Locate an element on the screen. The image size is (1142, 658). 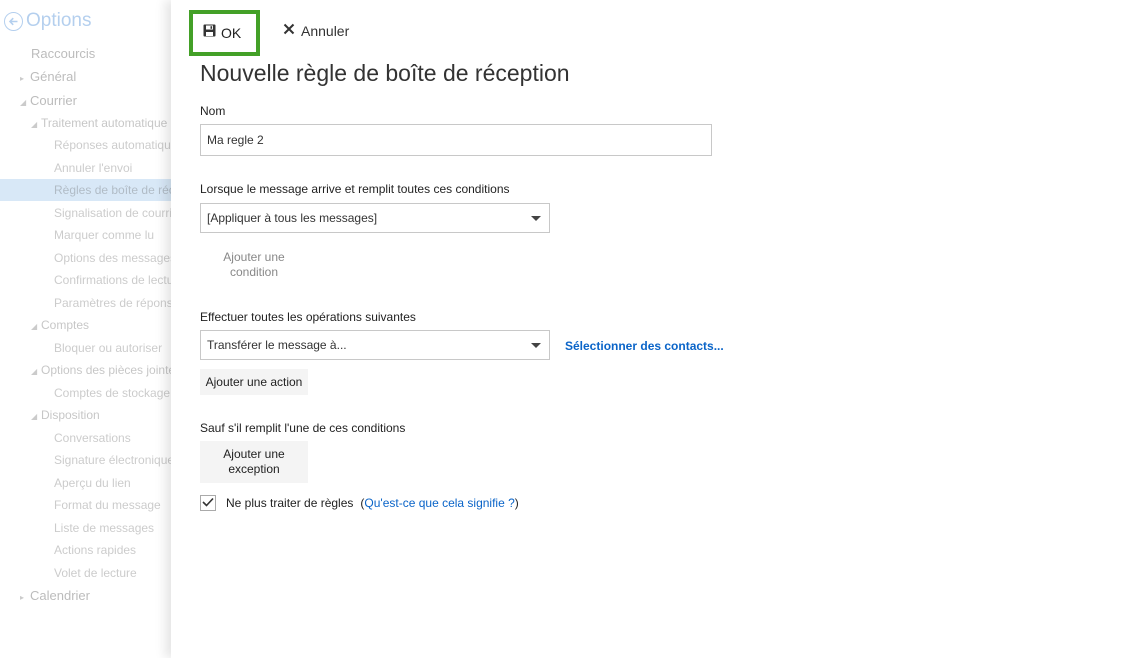
sidebar-item-label: Bloquer ou autoriser is located at coordinates (108, 348).